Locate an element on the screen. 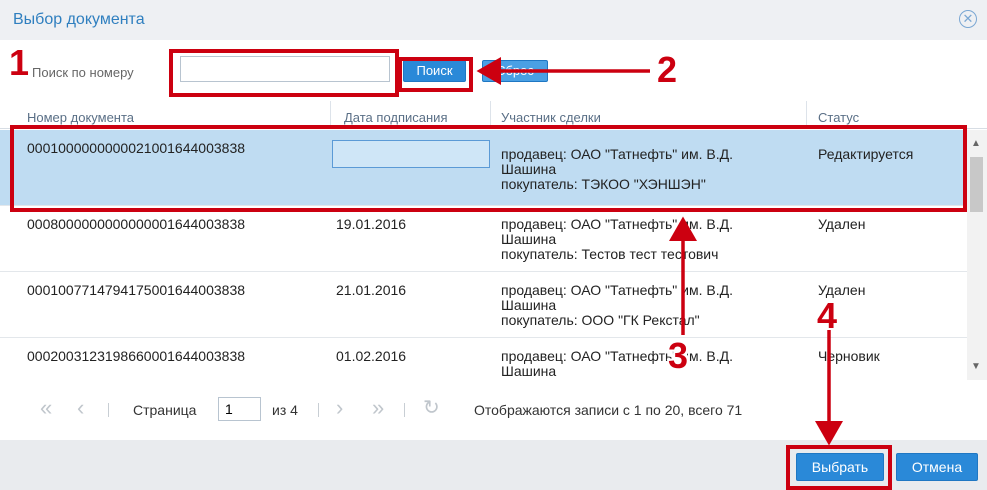 This screenshot has height=490, width=987. step-number-2: 2 is located at coordinates (667, 69).